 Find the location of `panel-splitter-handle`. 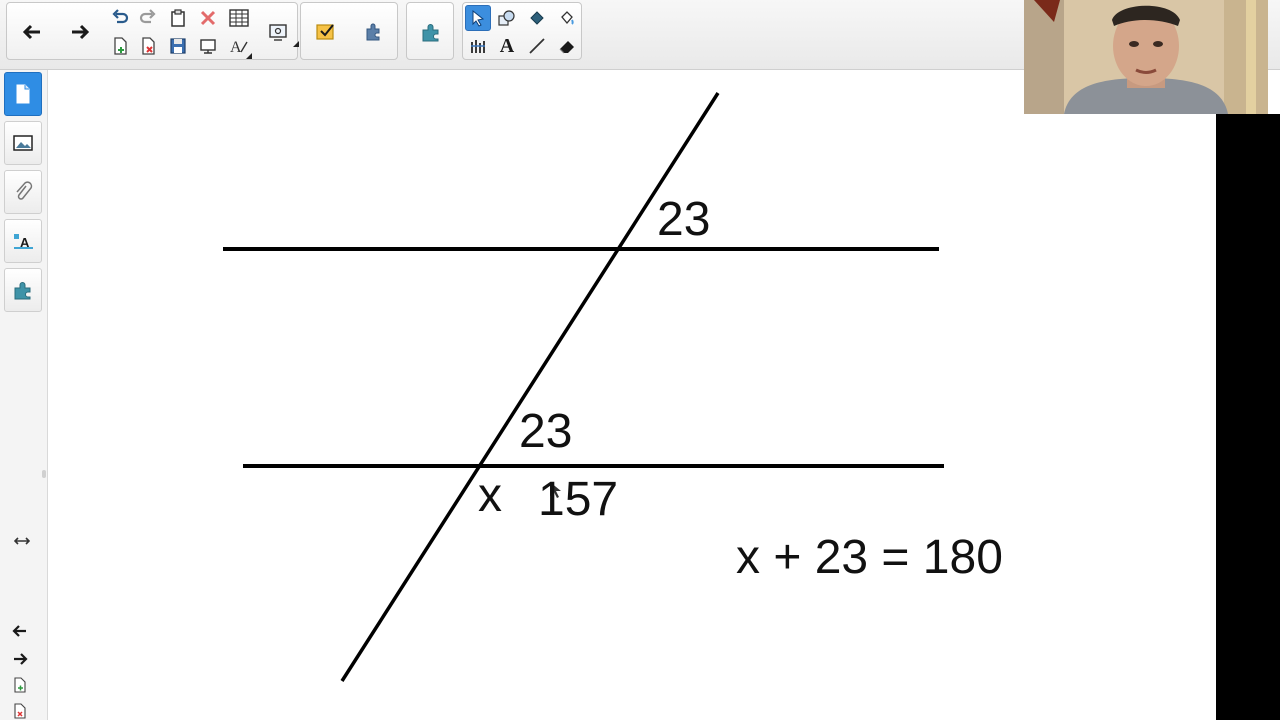

panel-splitter-handle is located at coordinates (44, 474).